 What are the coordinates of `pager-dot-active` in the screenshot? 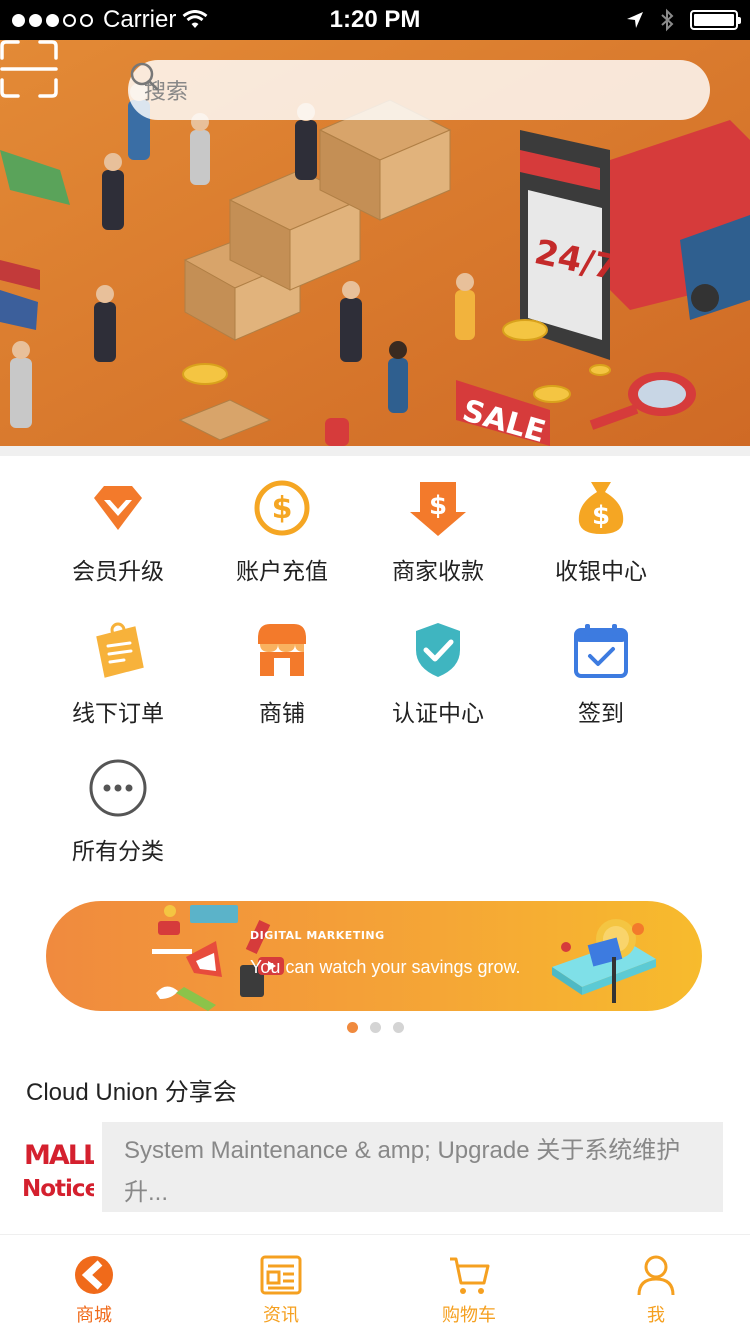 It's located at (352, 1027).